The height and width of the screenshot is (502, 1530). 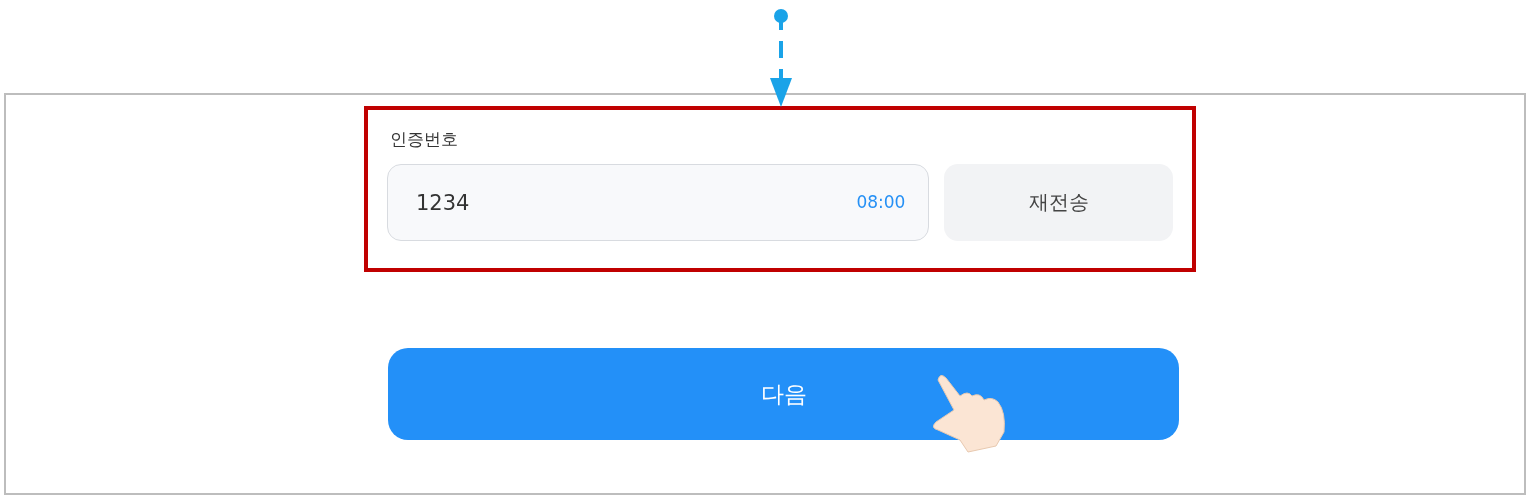 I want to click on down-arrow-icon, so click(x=781, y=56).